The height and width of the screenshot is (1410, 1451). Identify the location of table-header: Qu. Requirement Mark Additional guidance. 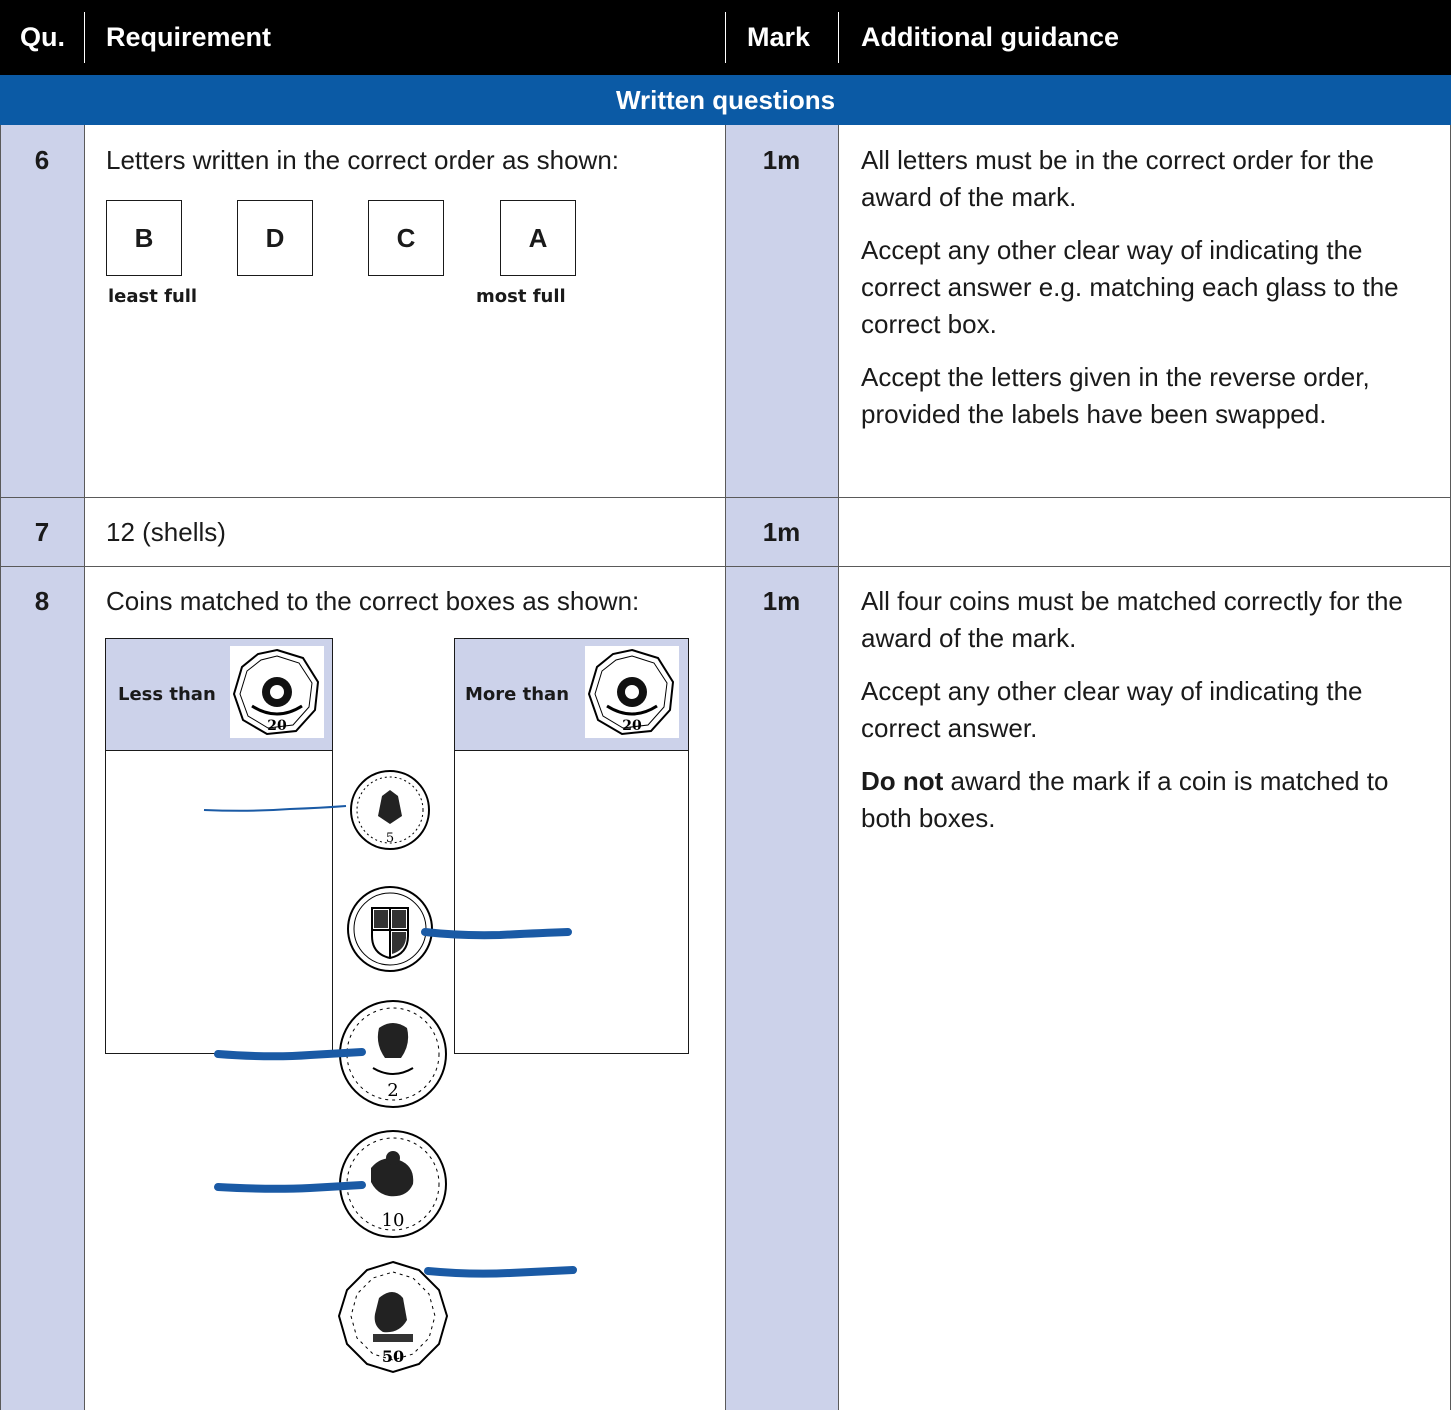
(725, 37).